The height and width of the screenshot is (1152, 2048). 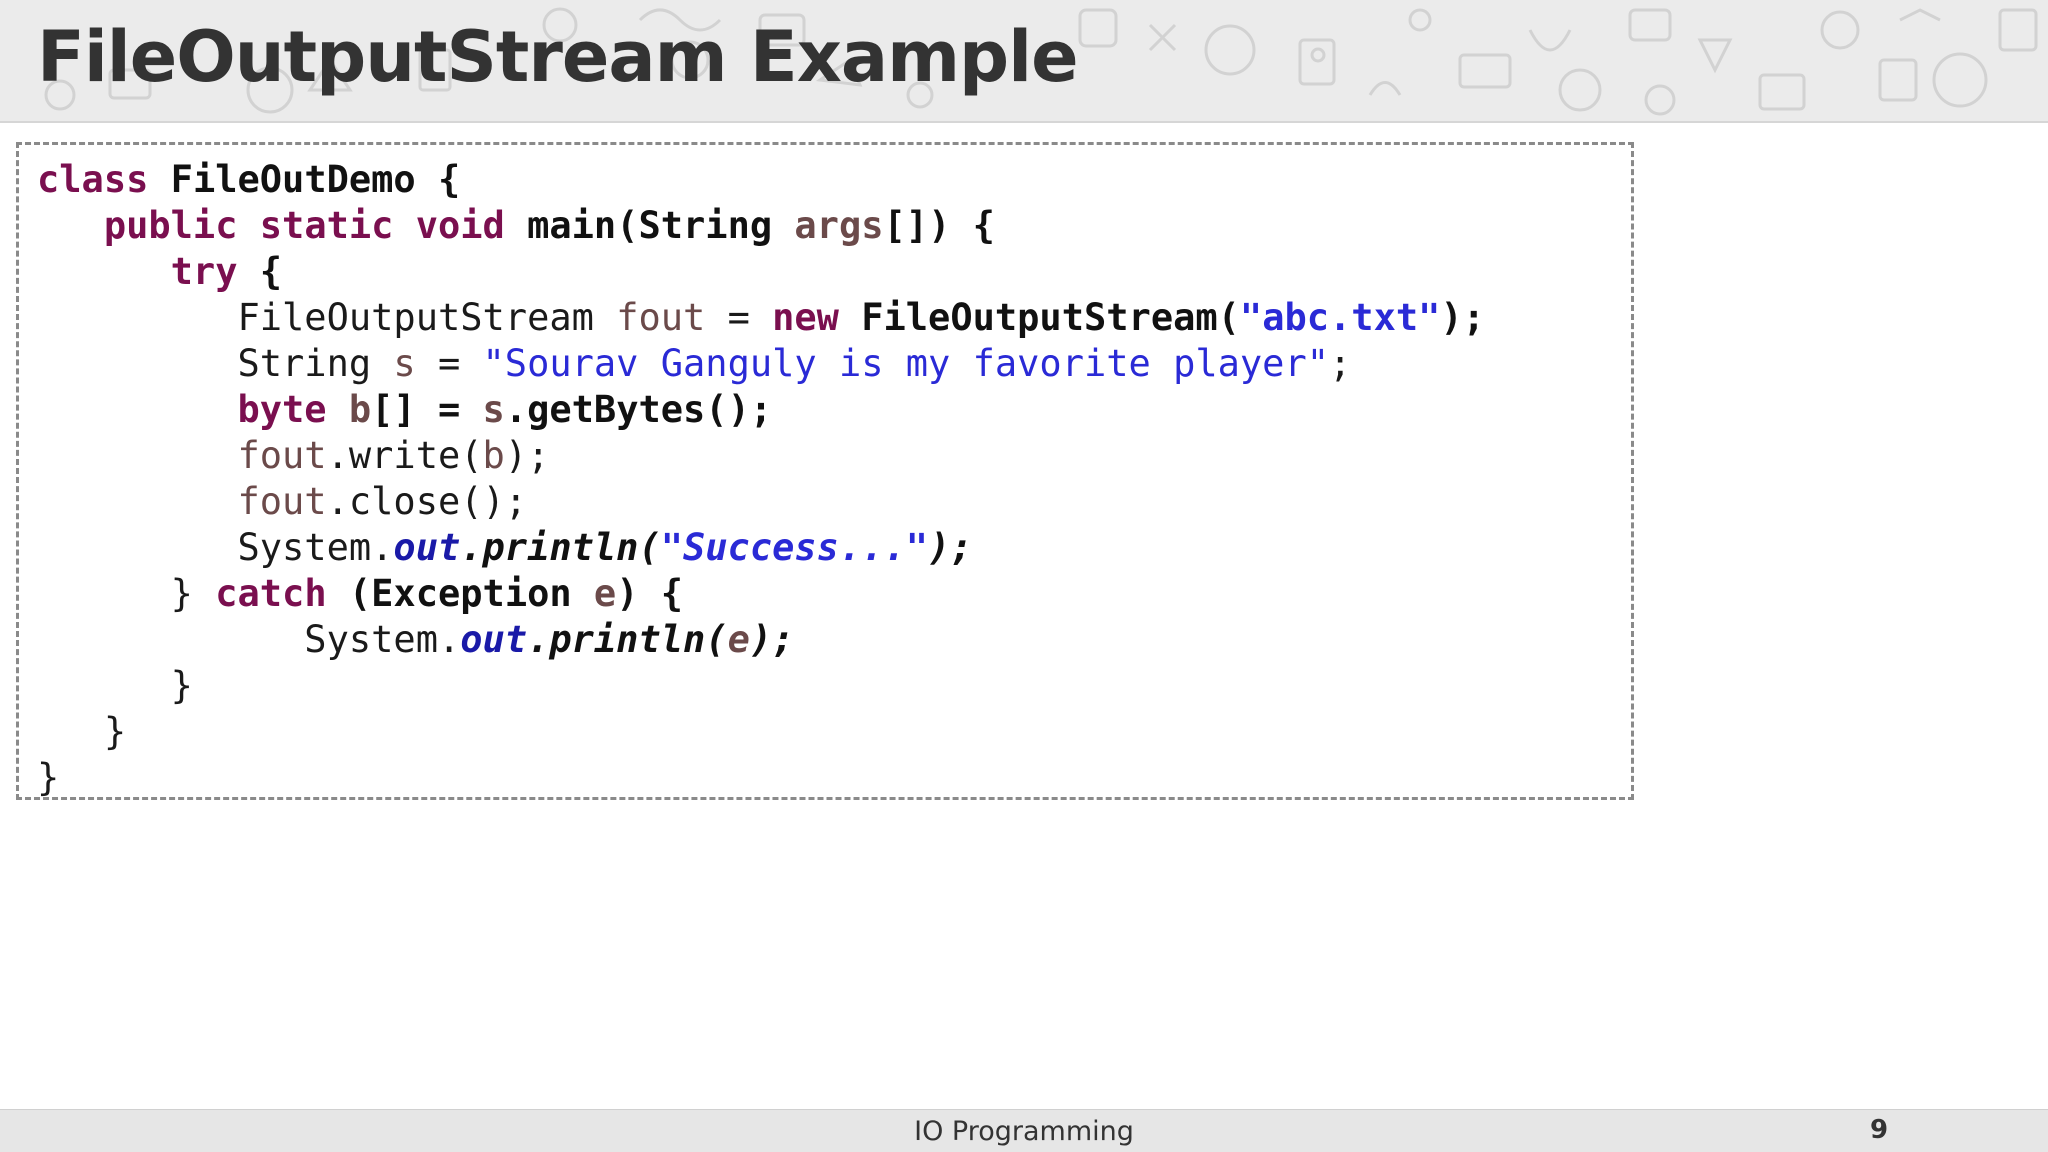 I want to click on code-line: byte b[] = s.getBytes();, so click(x=761, y=410).